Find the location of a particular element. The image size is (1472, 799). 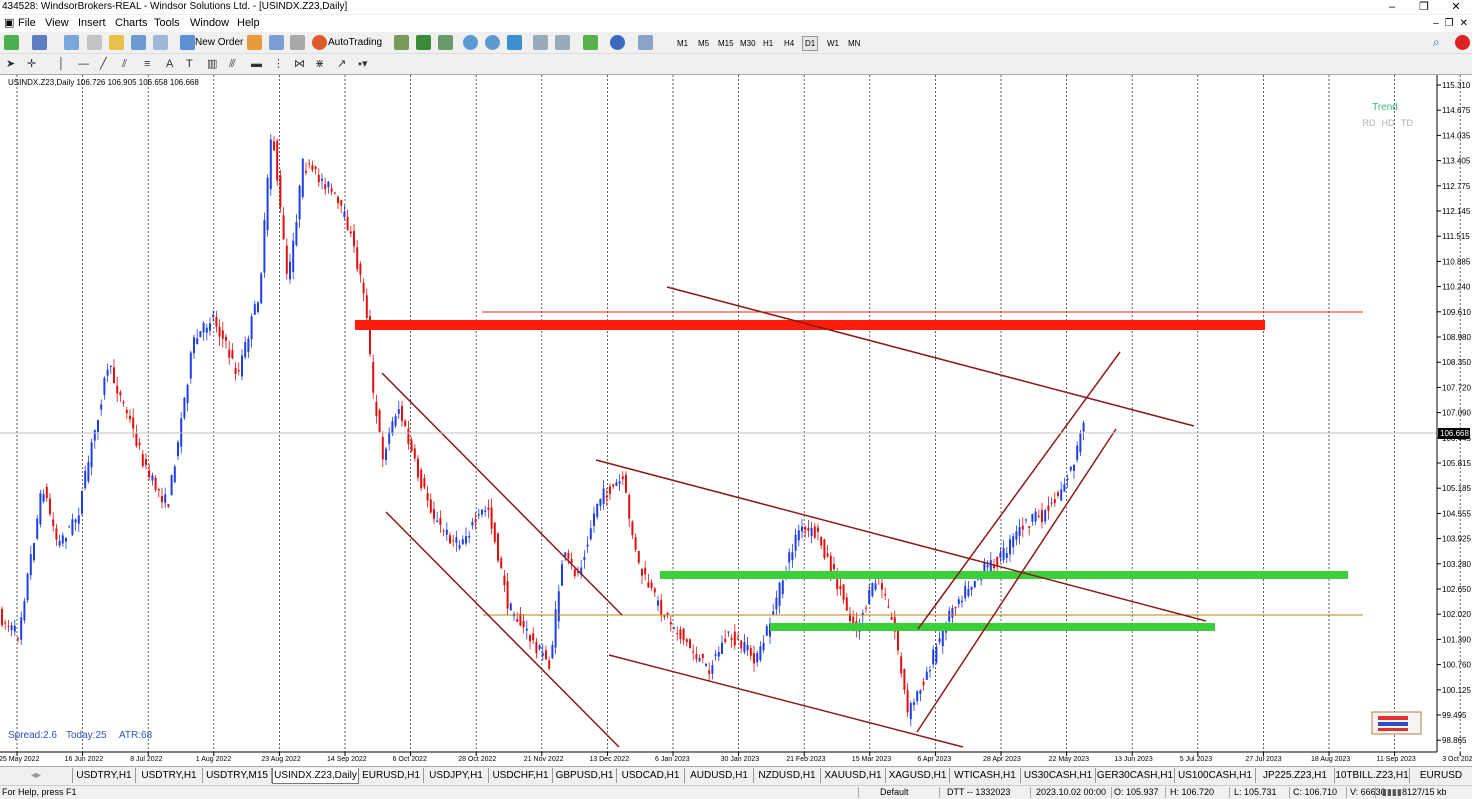

trend-td-label: TD is located at coordinates (1407, 123).